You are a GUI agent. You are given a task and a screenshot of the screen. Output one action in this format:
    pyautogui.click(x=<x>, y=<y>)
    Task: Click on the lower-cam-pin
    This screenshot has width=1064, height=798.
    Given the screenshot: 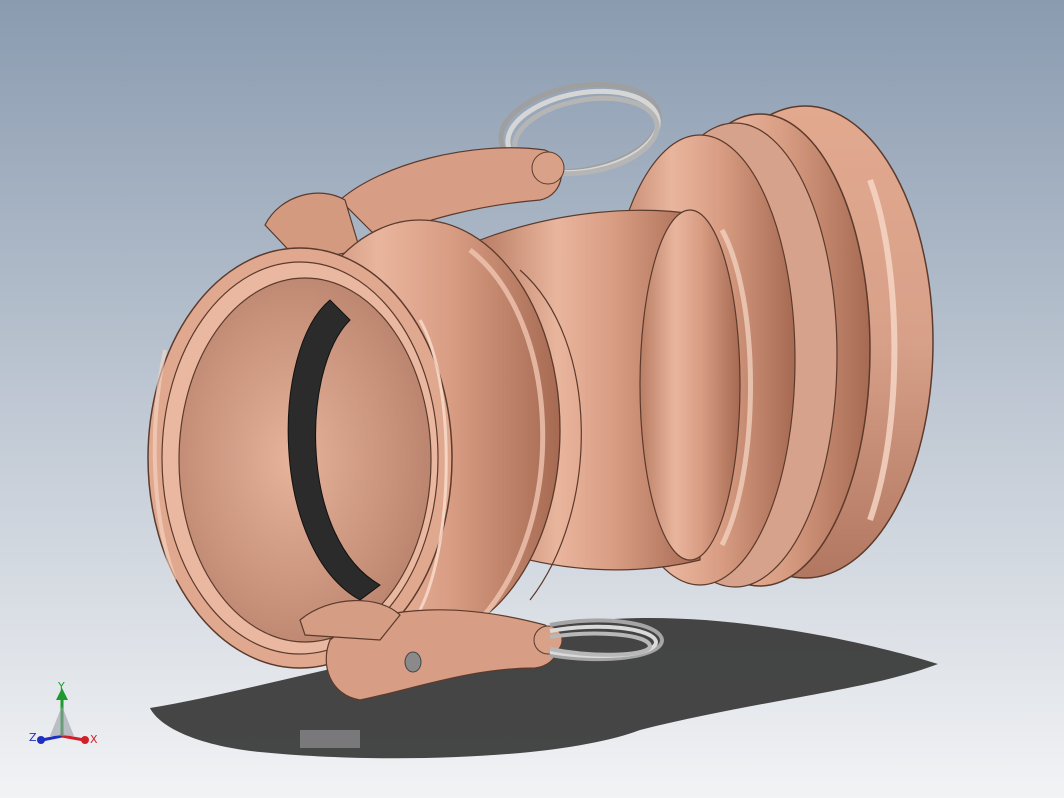 What is the action you would take?
    pyautogui.click(x=413, y=662)
    